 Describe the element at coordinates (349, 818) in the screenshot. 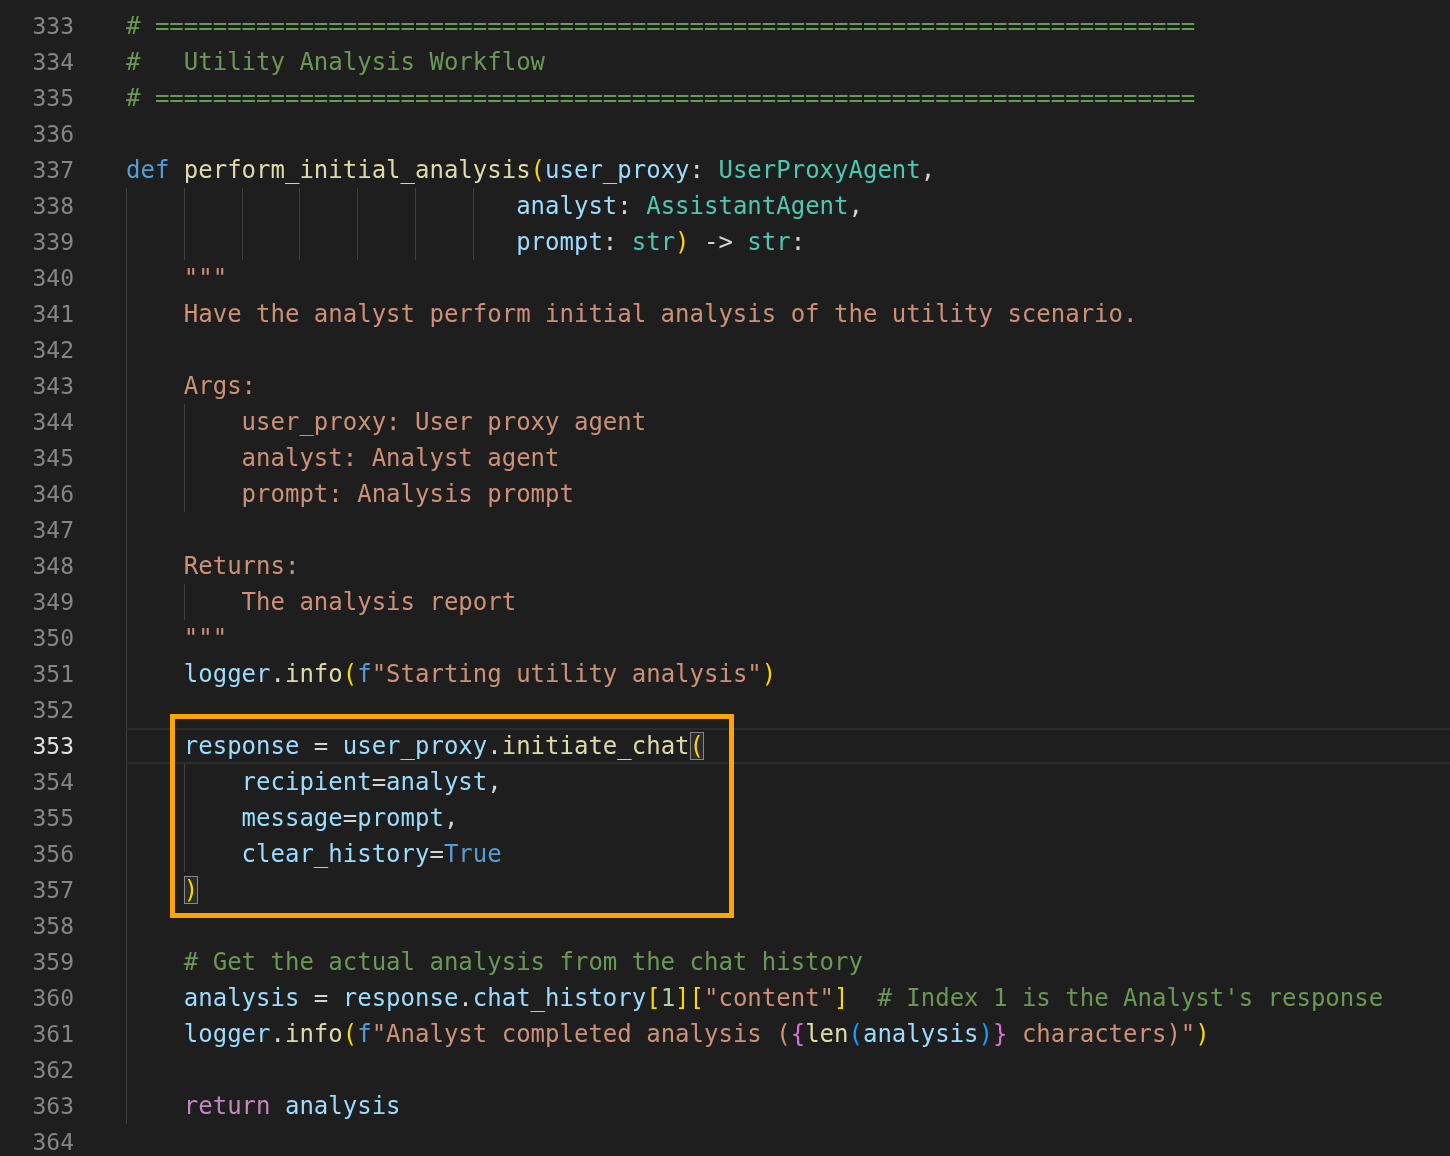

I see `code-line: message=prompt,` at that location.